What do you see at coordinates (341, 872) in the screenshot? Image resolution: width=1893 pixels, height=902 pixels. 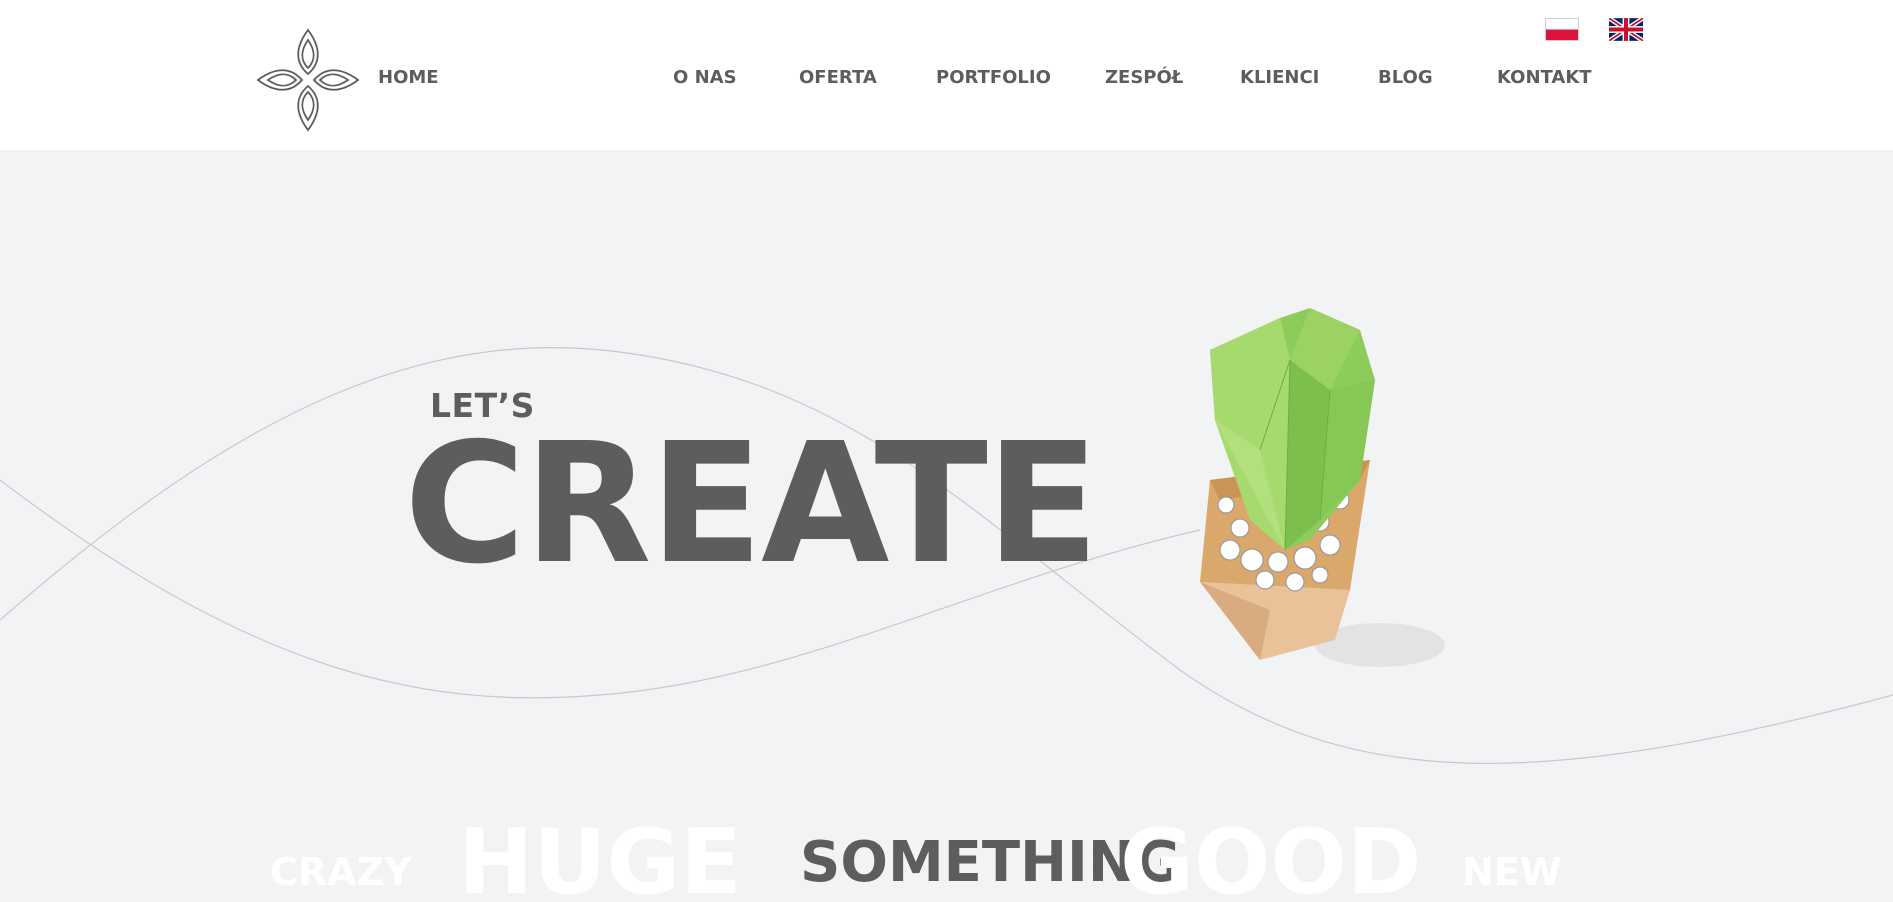 I see `word-crazy: CRAZY` at bounding box center [341, 872].